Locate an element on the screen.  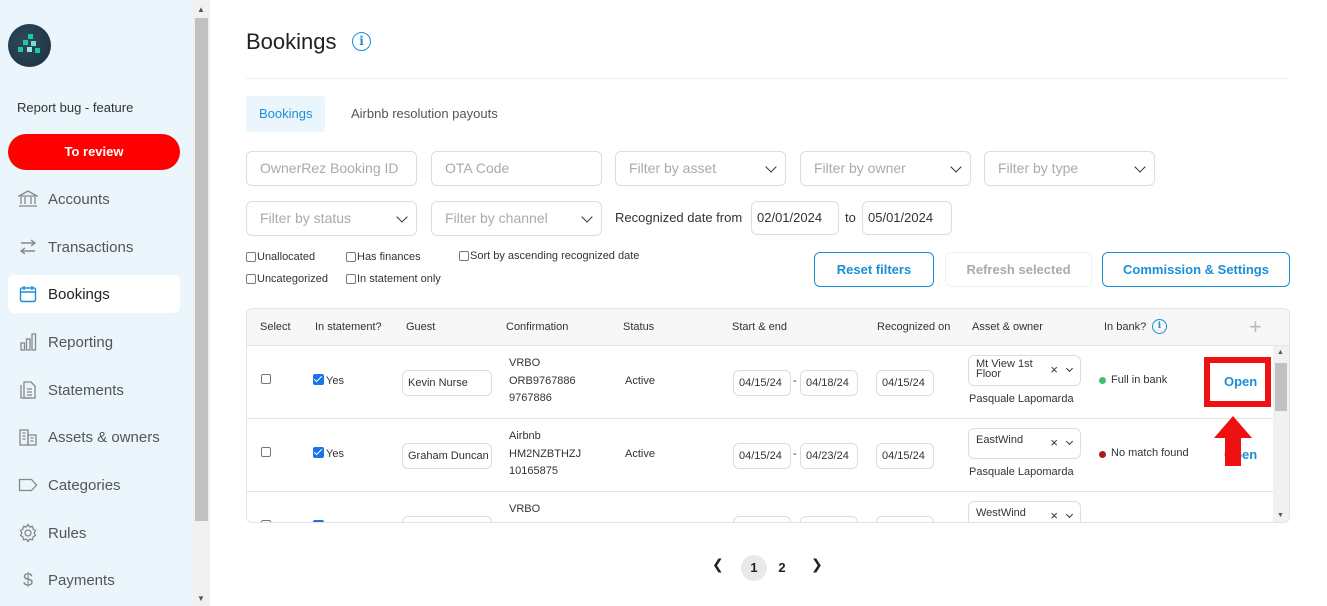
sidebar-item-bookings: Bookings is located at coordinates (94, 294).